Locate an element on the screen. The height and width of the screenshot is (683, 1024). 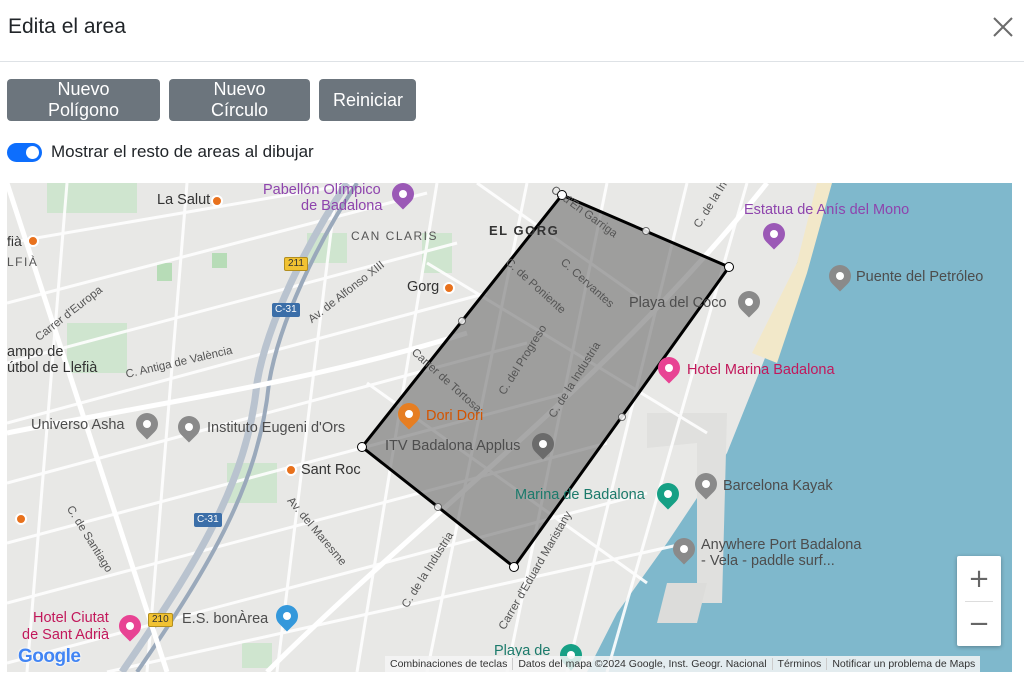
modal-title: Edita el area is located at coordinates (67, 26).